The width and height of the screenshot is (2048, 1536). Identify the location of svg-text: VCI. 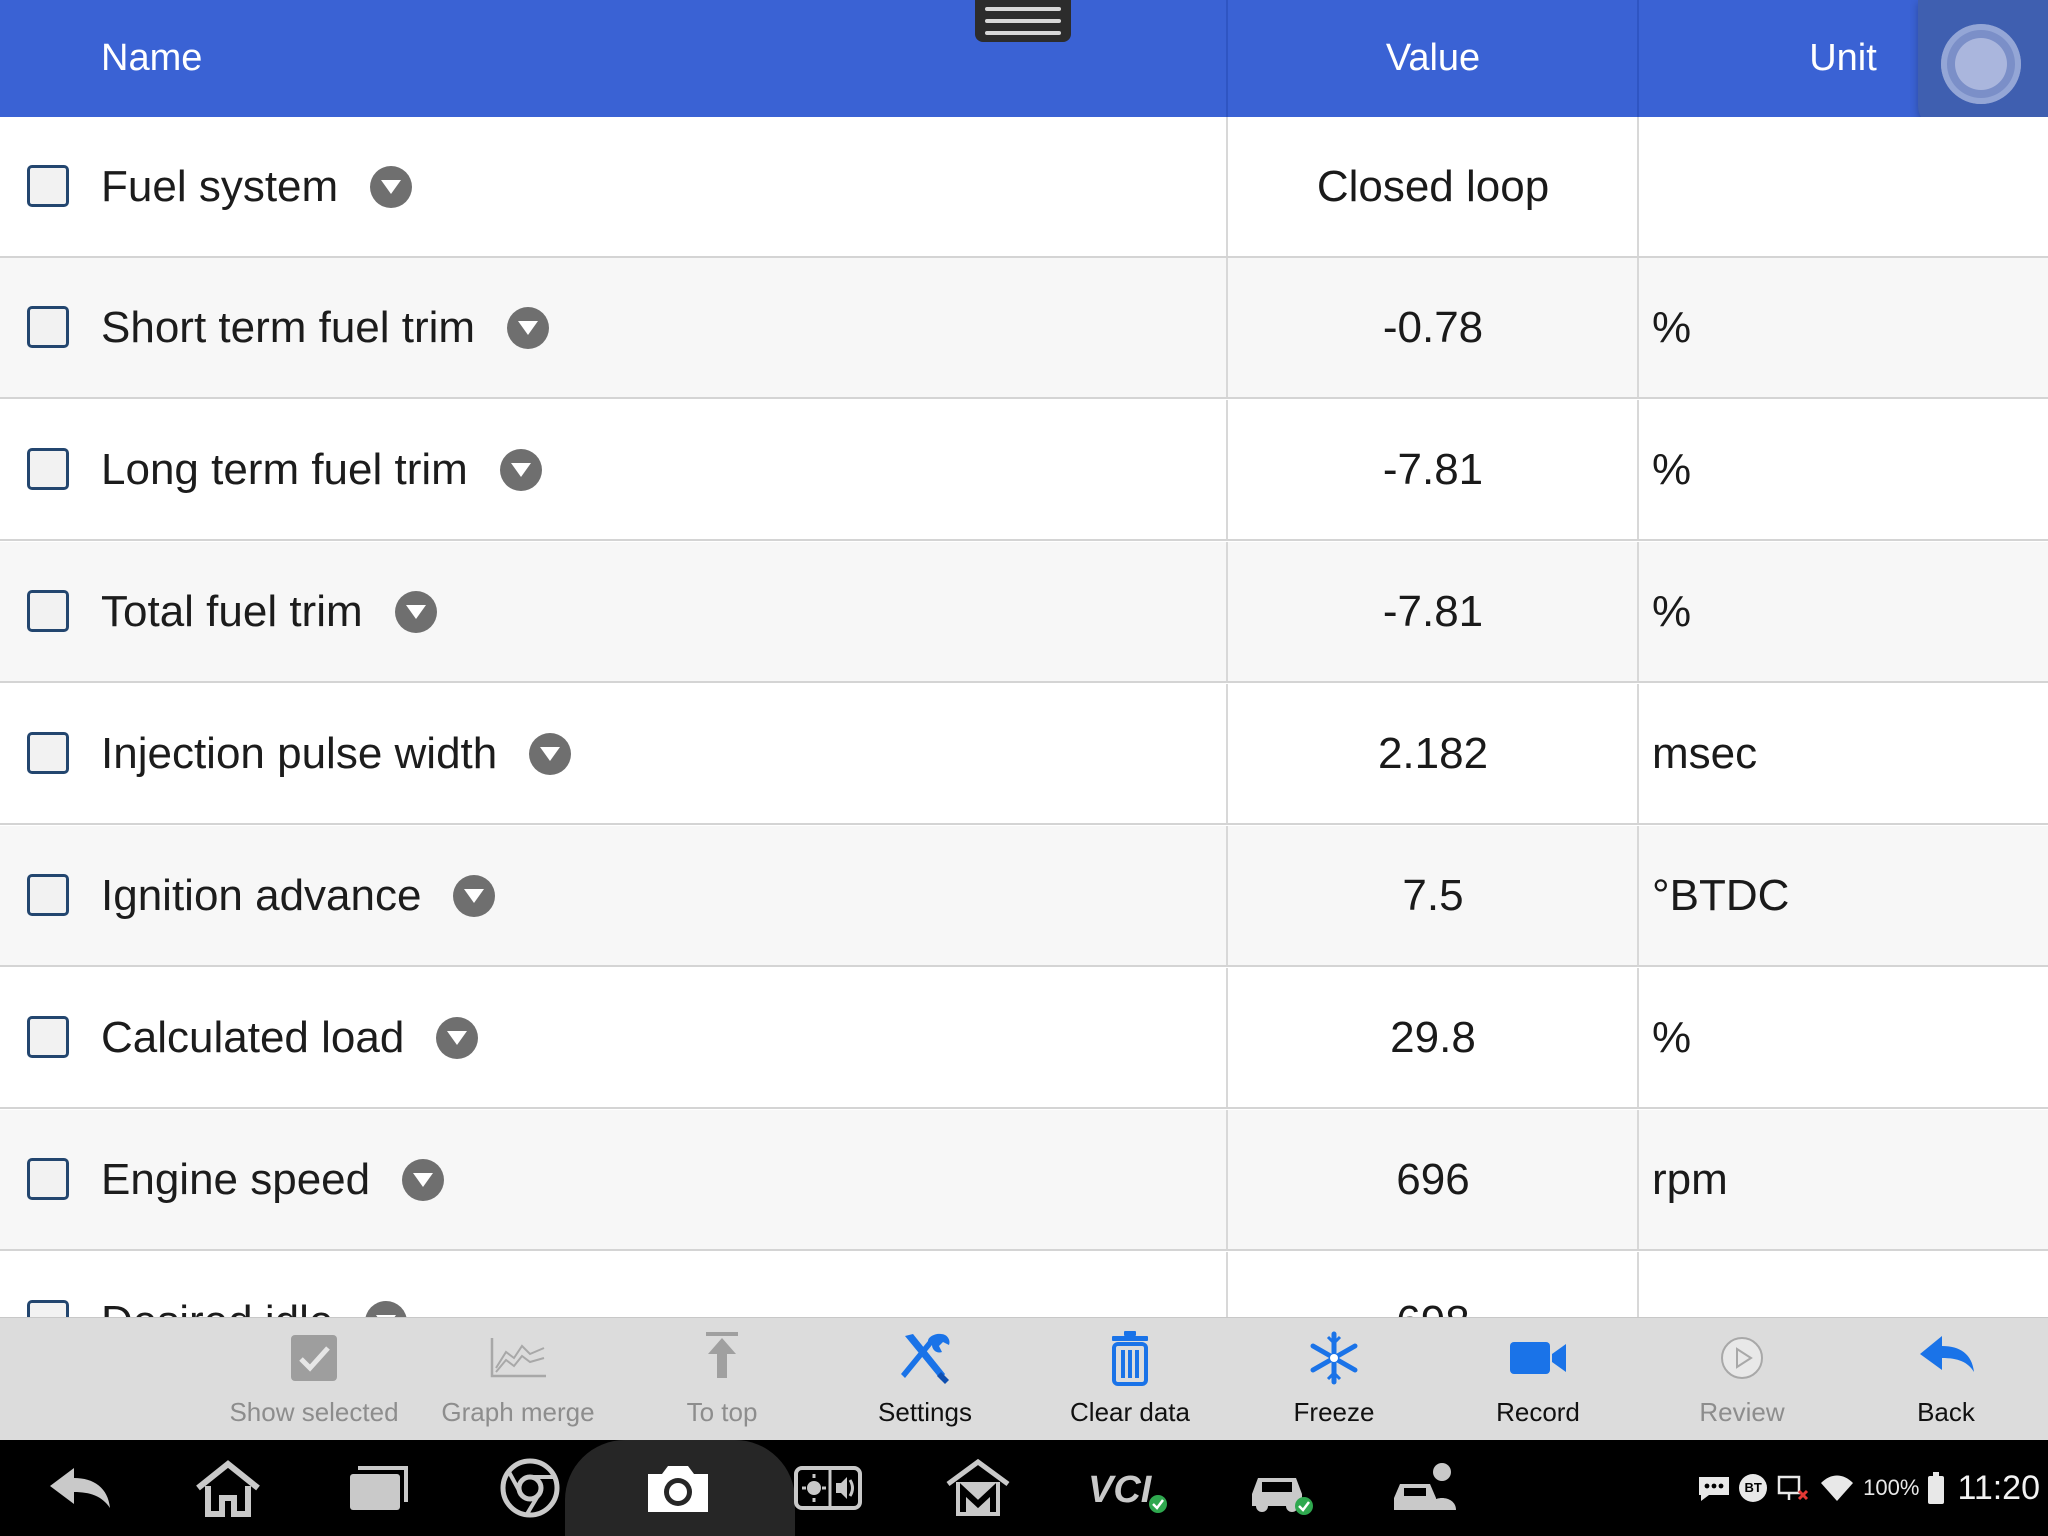
(1120, 1490).